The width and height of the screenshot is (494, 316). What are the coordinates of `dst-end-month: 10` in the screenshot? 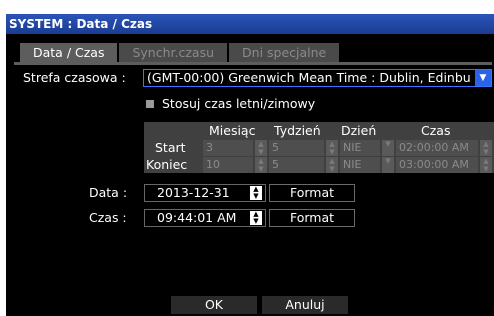 It's located at (228, 165).